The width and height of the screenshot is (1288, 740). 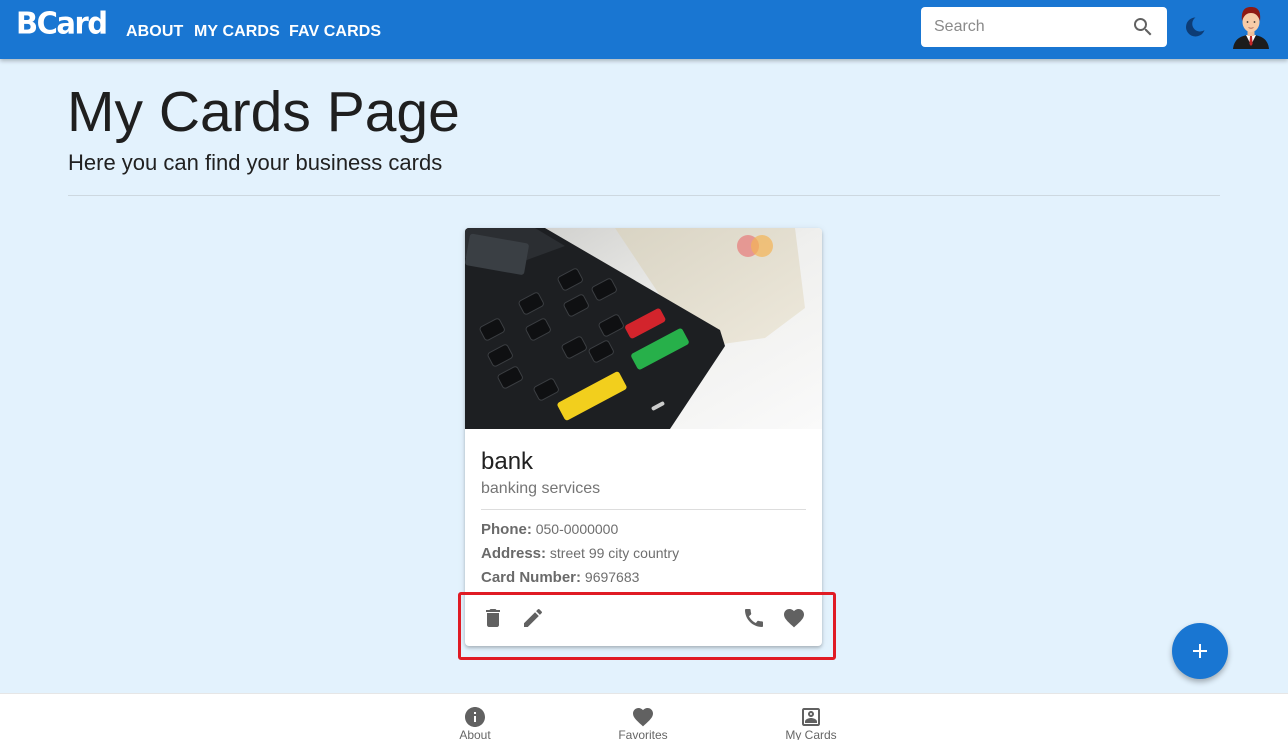 I want to click on favorite-button, so click(x=794, y=618).